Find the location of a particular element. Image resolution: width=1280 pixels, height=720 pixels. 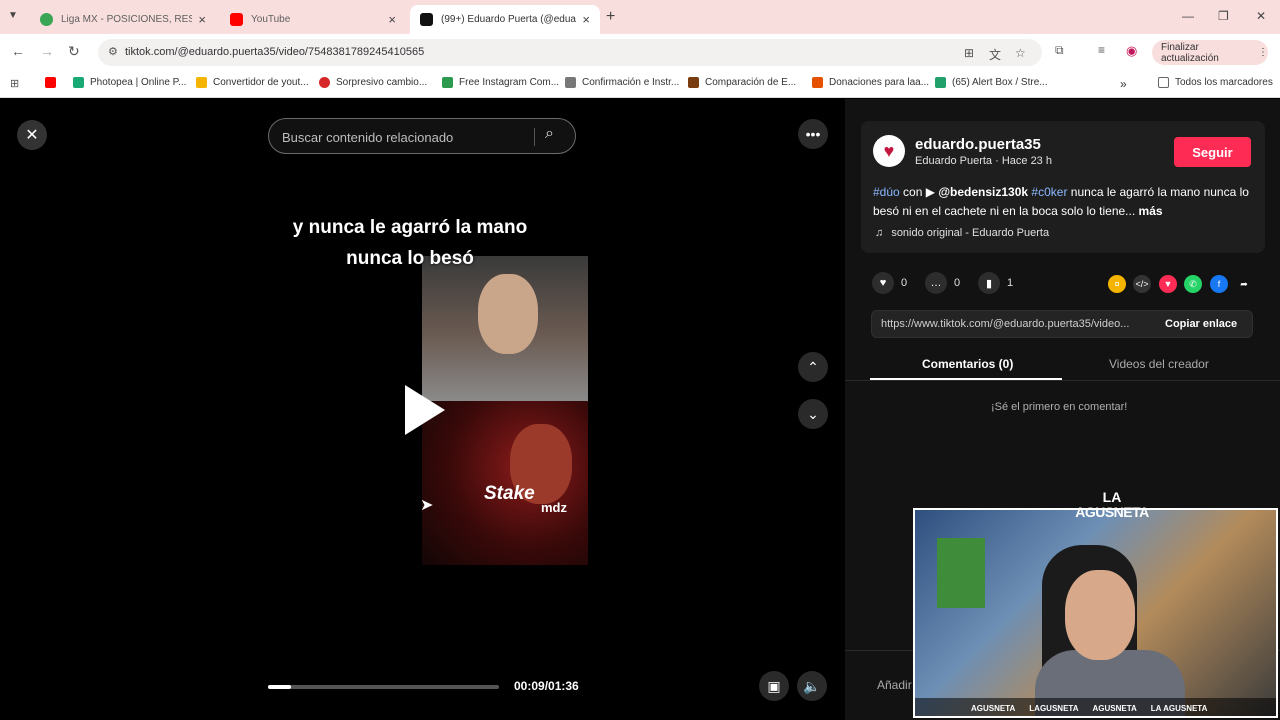

more-description-link: más is located at coordinates (1151, 211).